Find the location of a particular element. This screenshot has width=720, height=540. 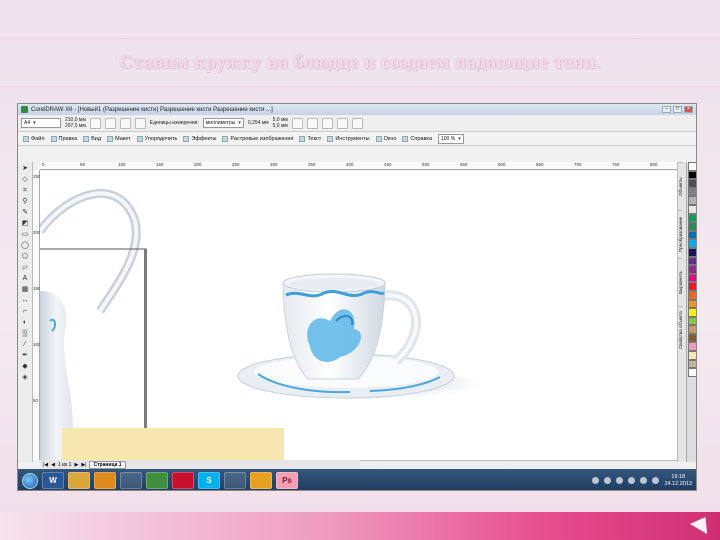

page-size-fields: 210,0 мм 297,0 мм is located at coordinates (75, 123).